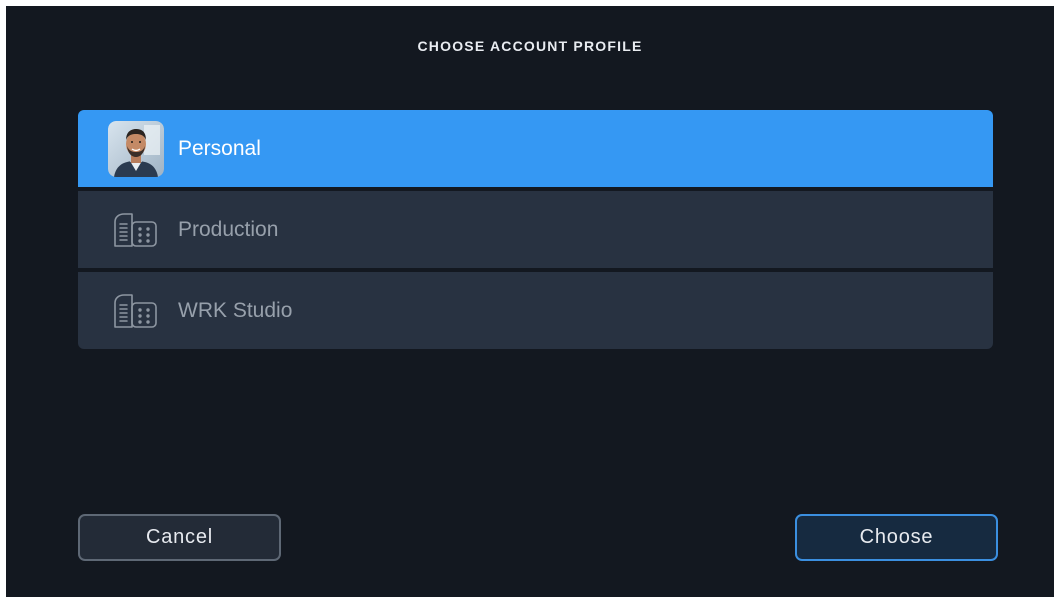 This screenshot has width=1058, height=597. What do you see at coordinates (535, 310) in the screenshot?
I see `profile-item-wrk-studio: WRK Studio` at bounding box center [535, 310].